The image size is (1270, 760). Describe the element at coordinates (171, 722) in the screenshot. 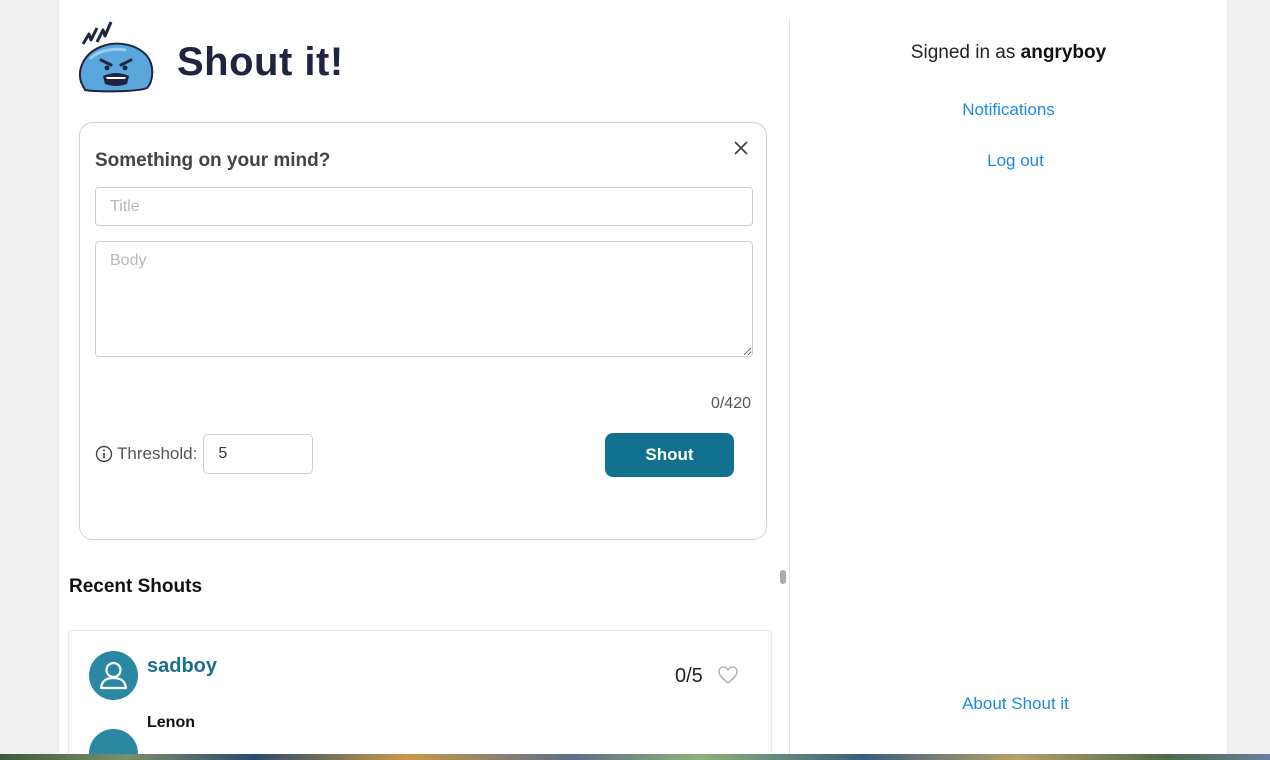

I see `shout-title: Lenon` at that location.